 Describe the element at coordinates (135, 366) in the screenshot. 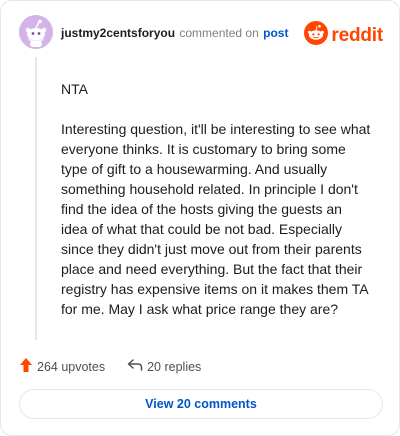

I see `reply-arrow-icon` at that location.